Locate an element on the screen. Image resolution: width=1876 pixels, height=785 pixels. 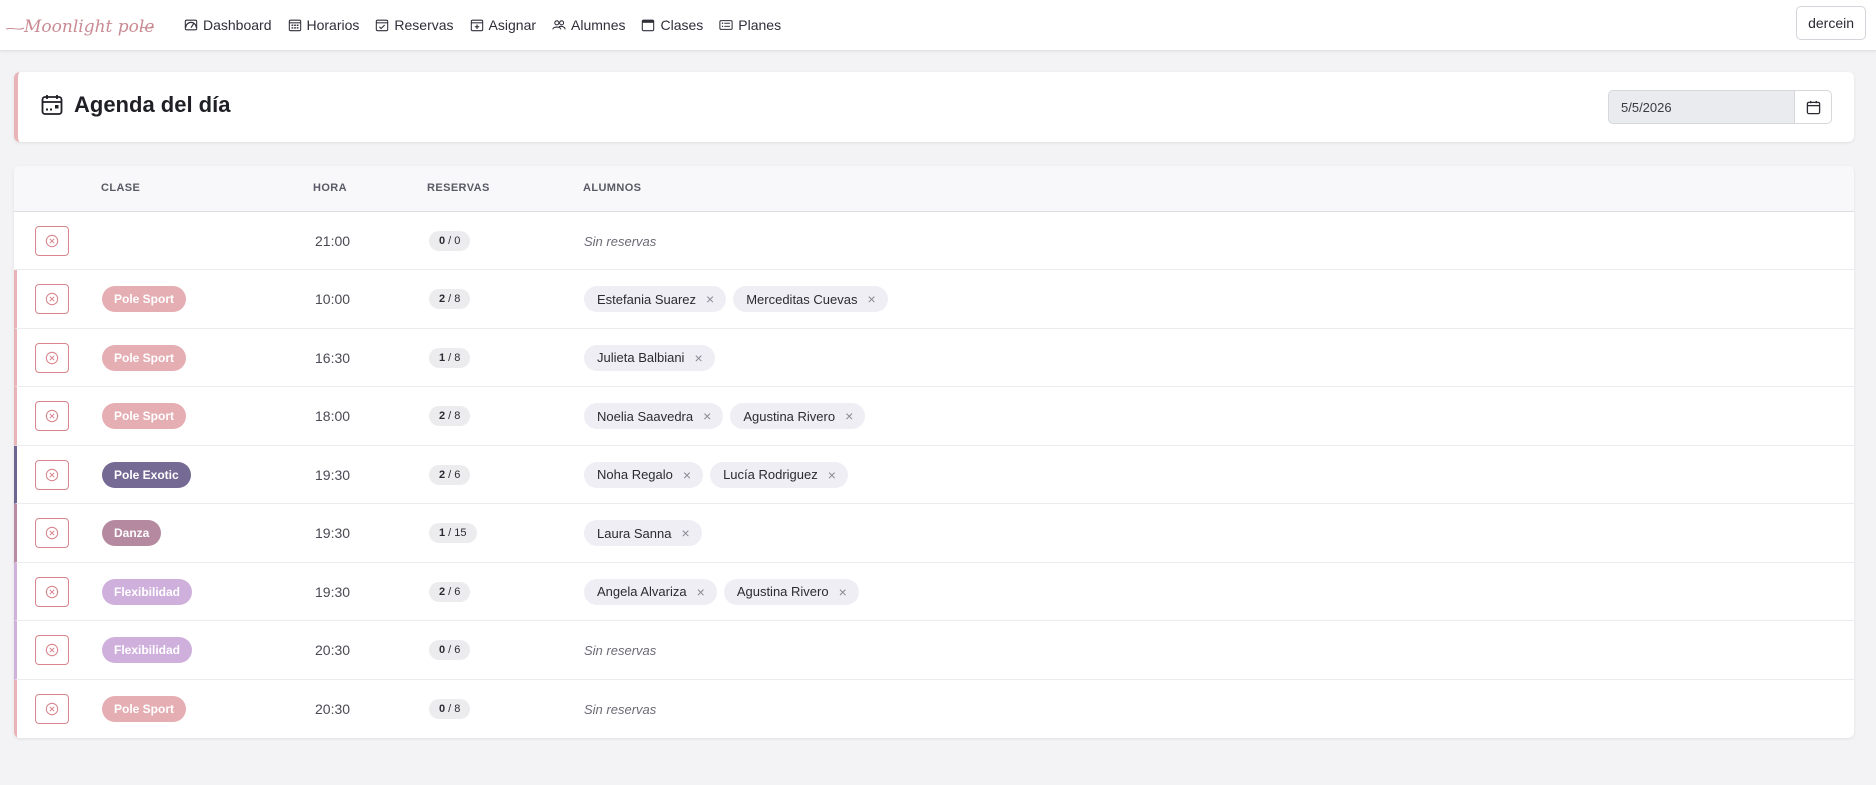
nav-item-clases: Clases is located at coordinates (672, 25).